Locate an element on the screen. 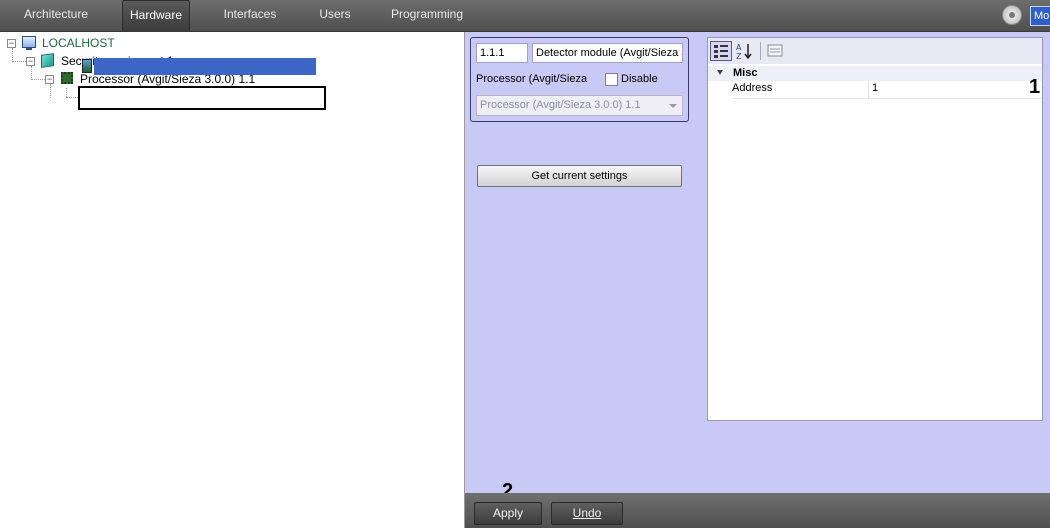 Image resolution: width=1050 pixels, height=528 pixels. disable-label: Disable is located at coordinates (639, 79).